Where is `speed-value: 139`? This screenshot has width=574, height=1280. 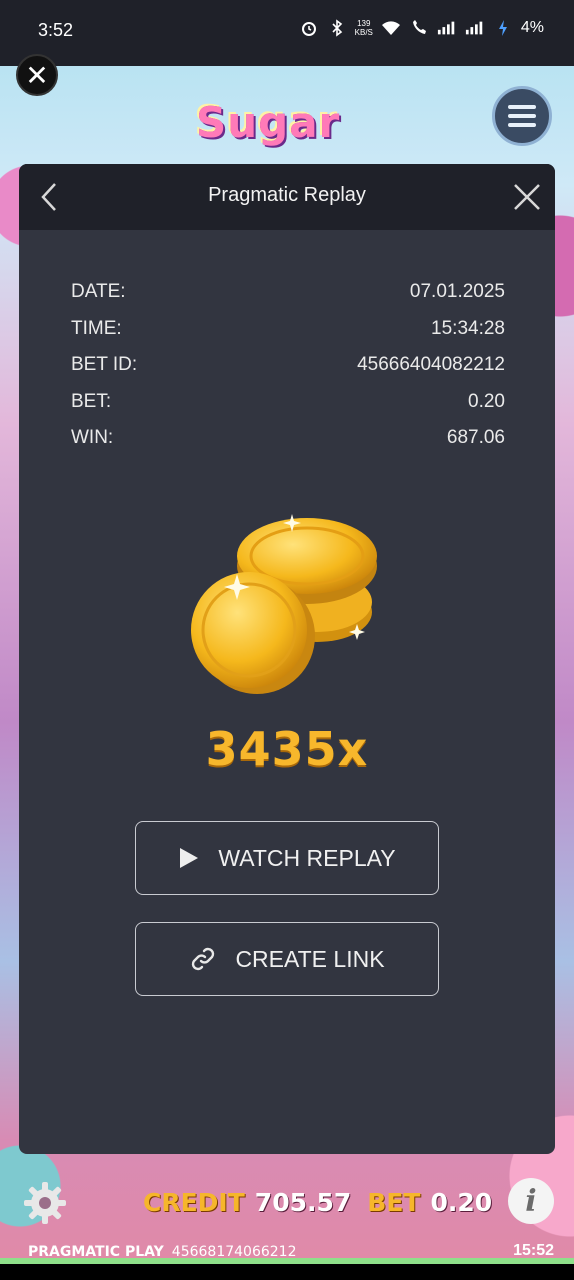 speed-value: 139 is located at coordinates (364, 23).